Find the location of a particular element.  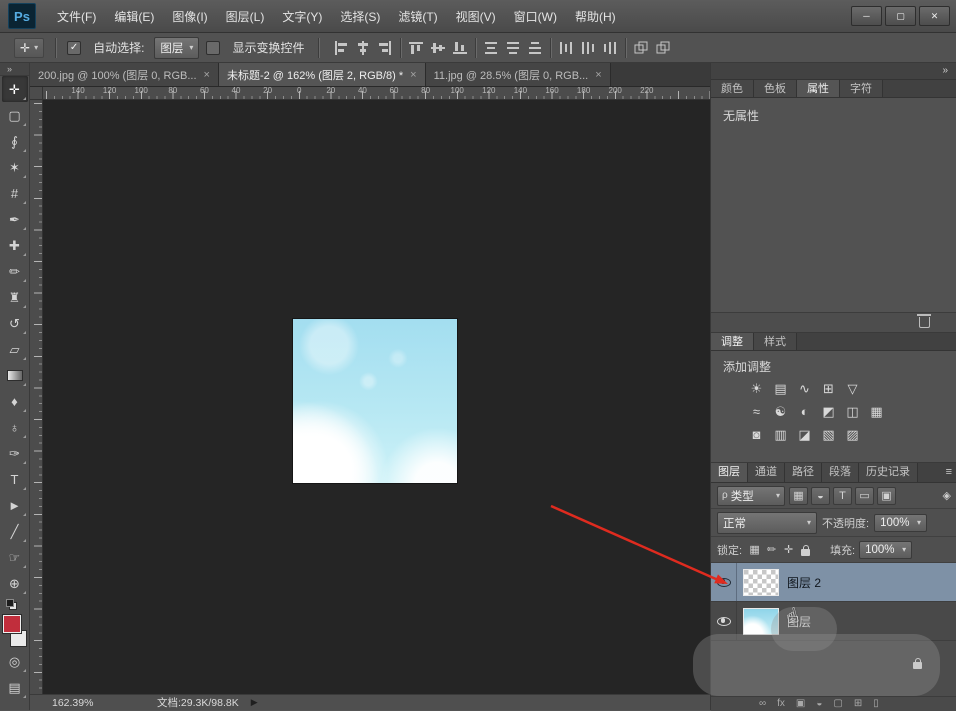

dist-hcenter-icon is located at coordinates (588, 48).